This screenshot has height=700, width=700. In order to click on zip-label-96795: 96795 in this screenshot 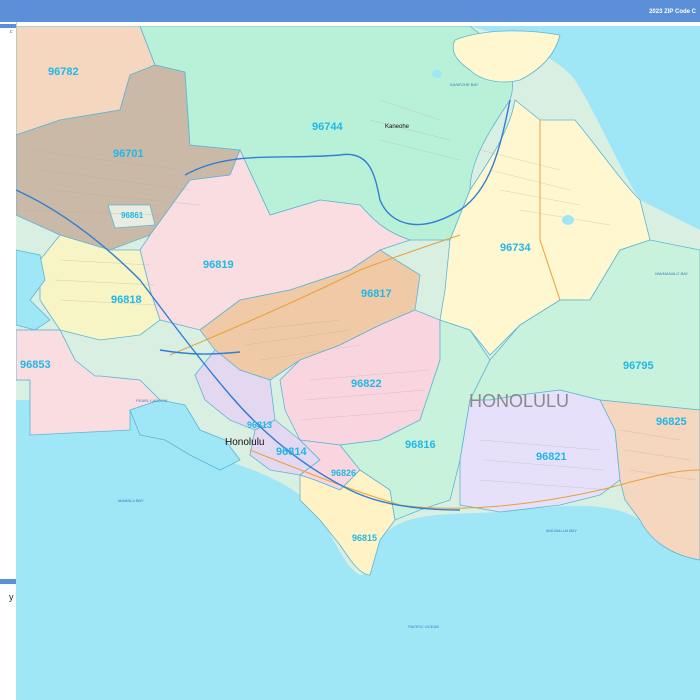, I will do `click(638, 366)`.